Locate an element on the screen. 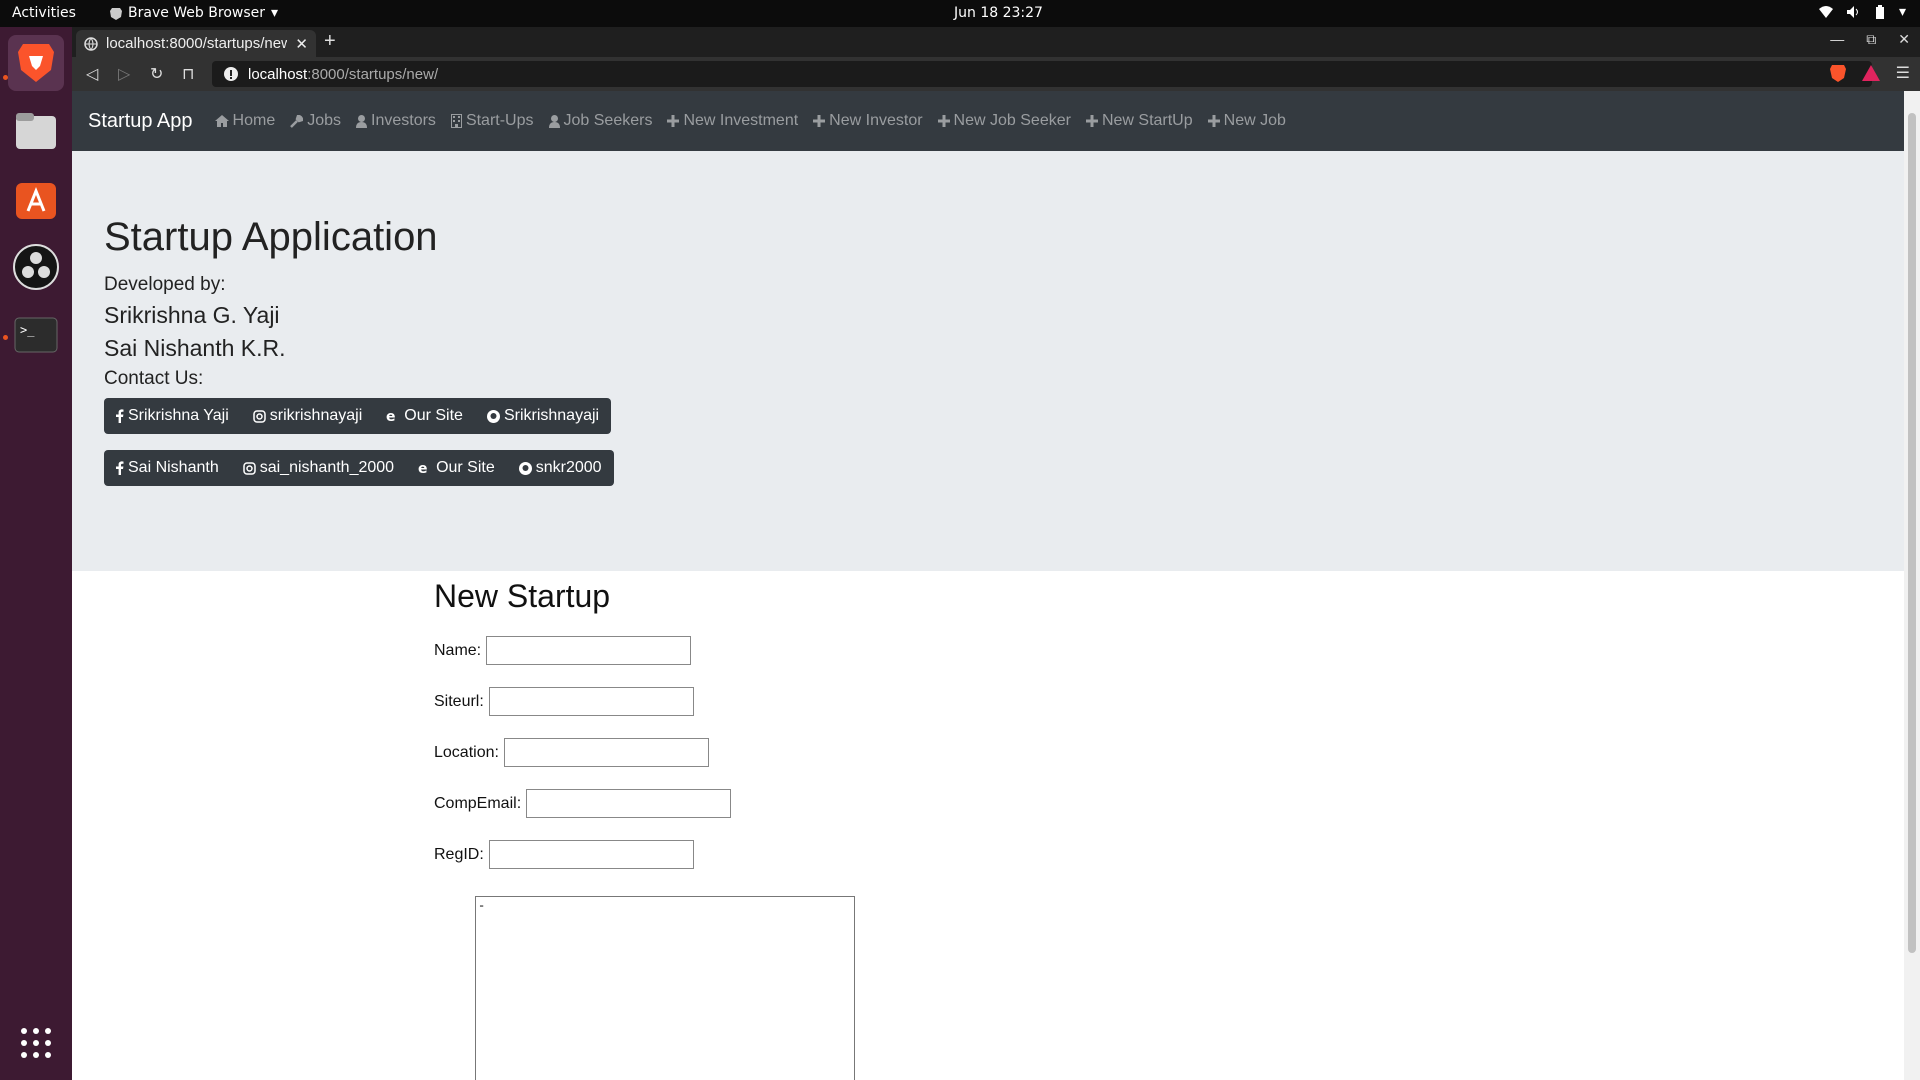  svg-text: e is located at coordinates (391, 416).